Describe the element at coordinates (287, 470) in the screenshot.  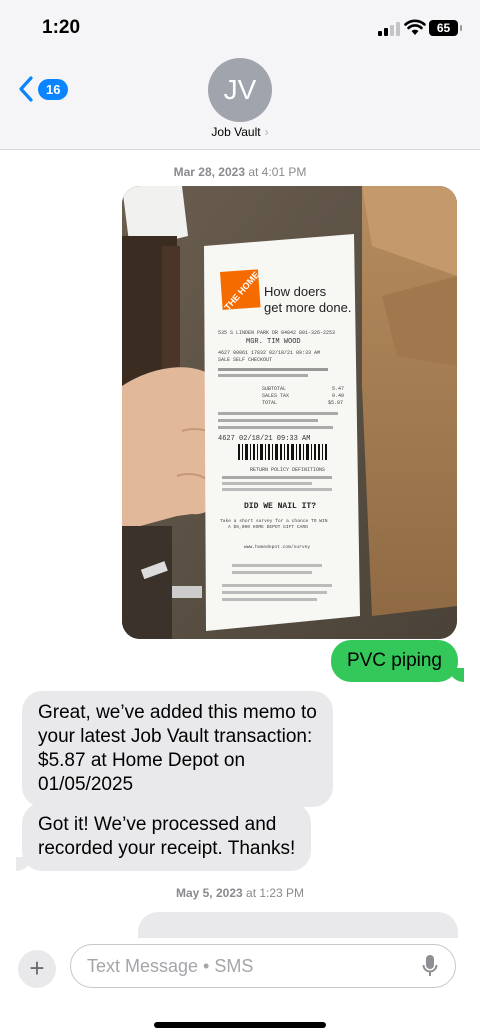
I see `receipt-return-title: RETURN POLICY DEFINITIONS` at that location.